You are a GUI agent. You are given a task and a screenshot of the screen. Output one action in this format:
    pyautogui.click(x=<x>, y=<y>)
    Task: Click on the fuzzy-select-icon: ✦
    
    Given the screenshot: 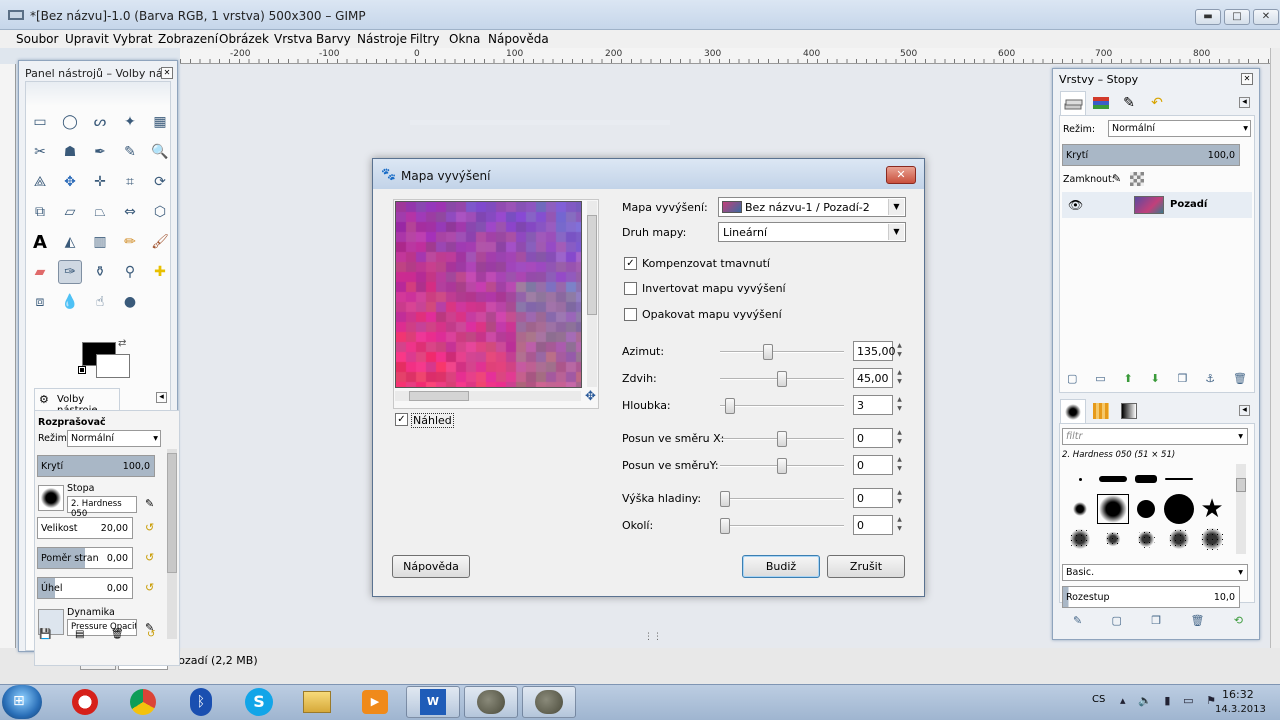 What is the action you would take?
    pyautogui.click(x=130, y=122)
    